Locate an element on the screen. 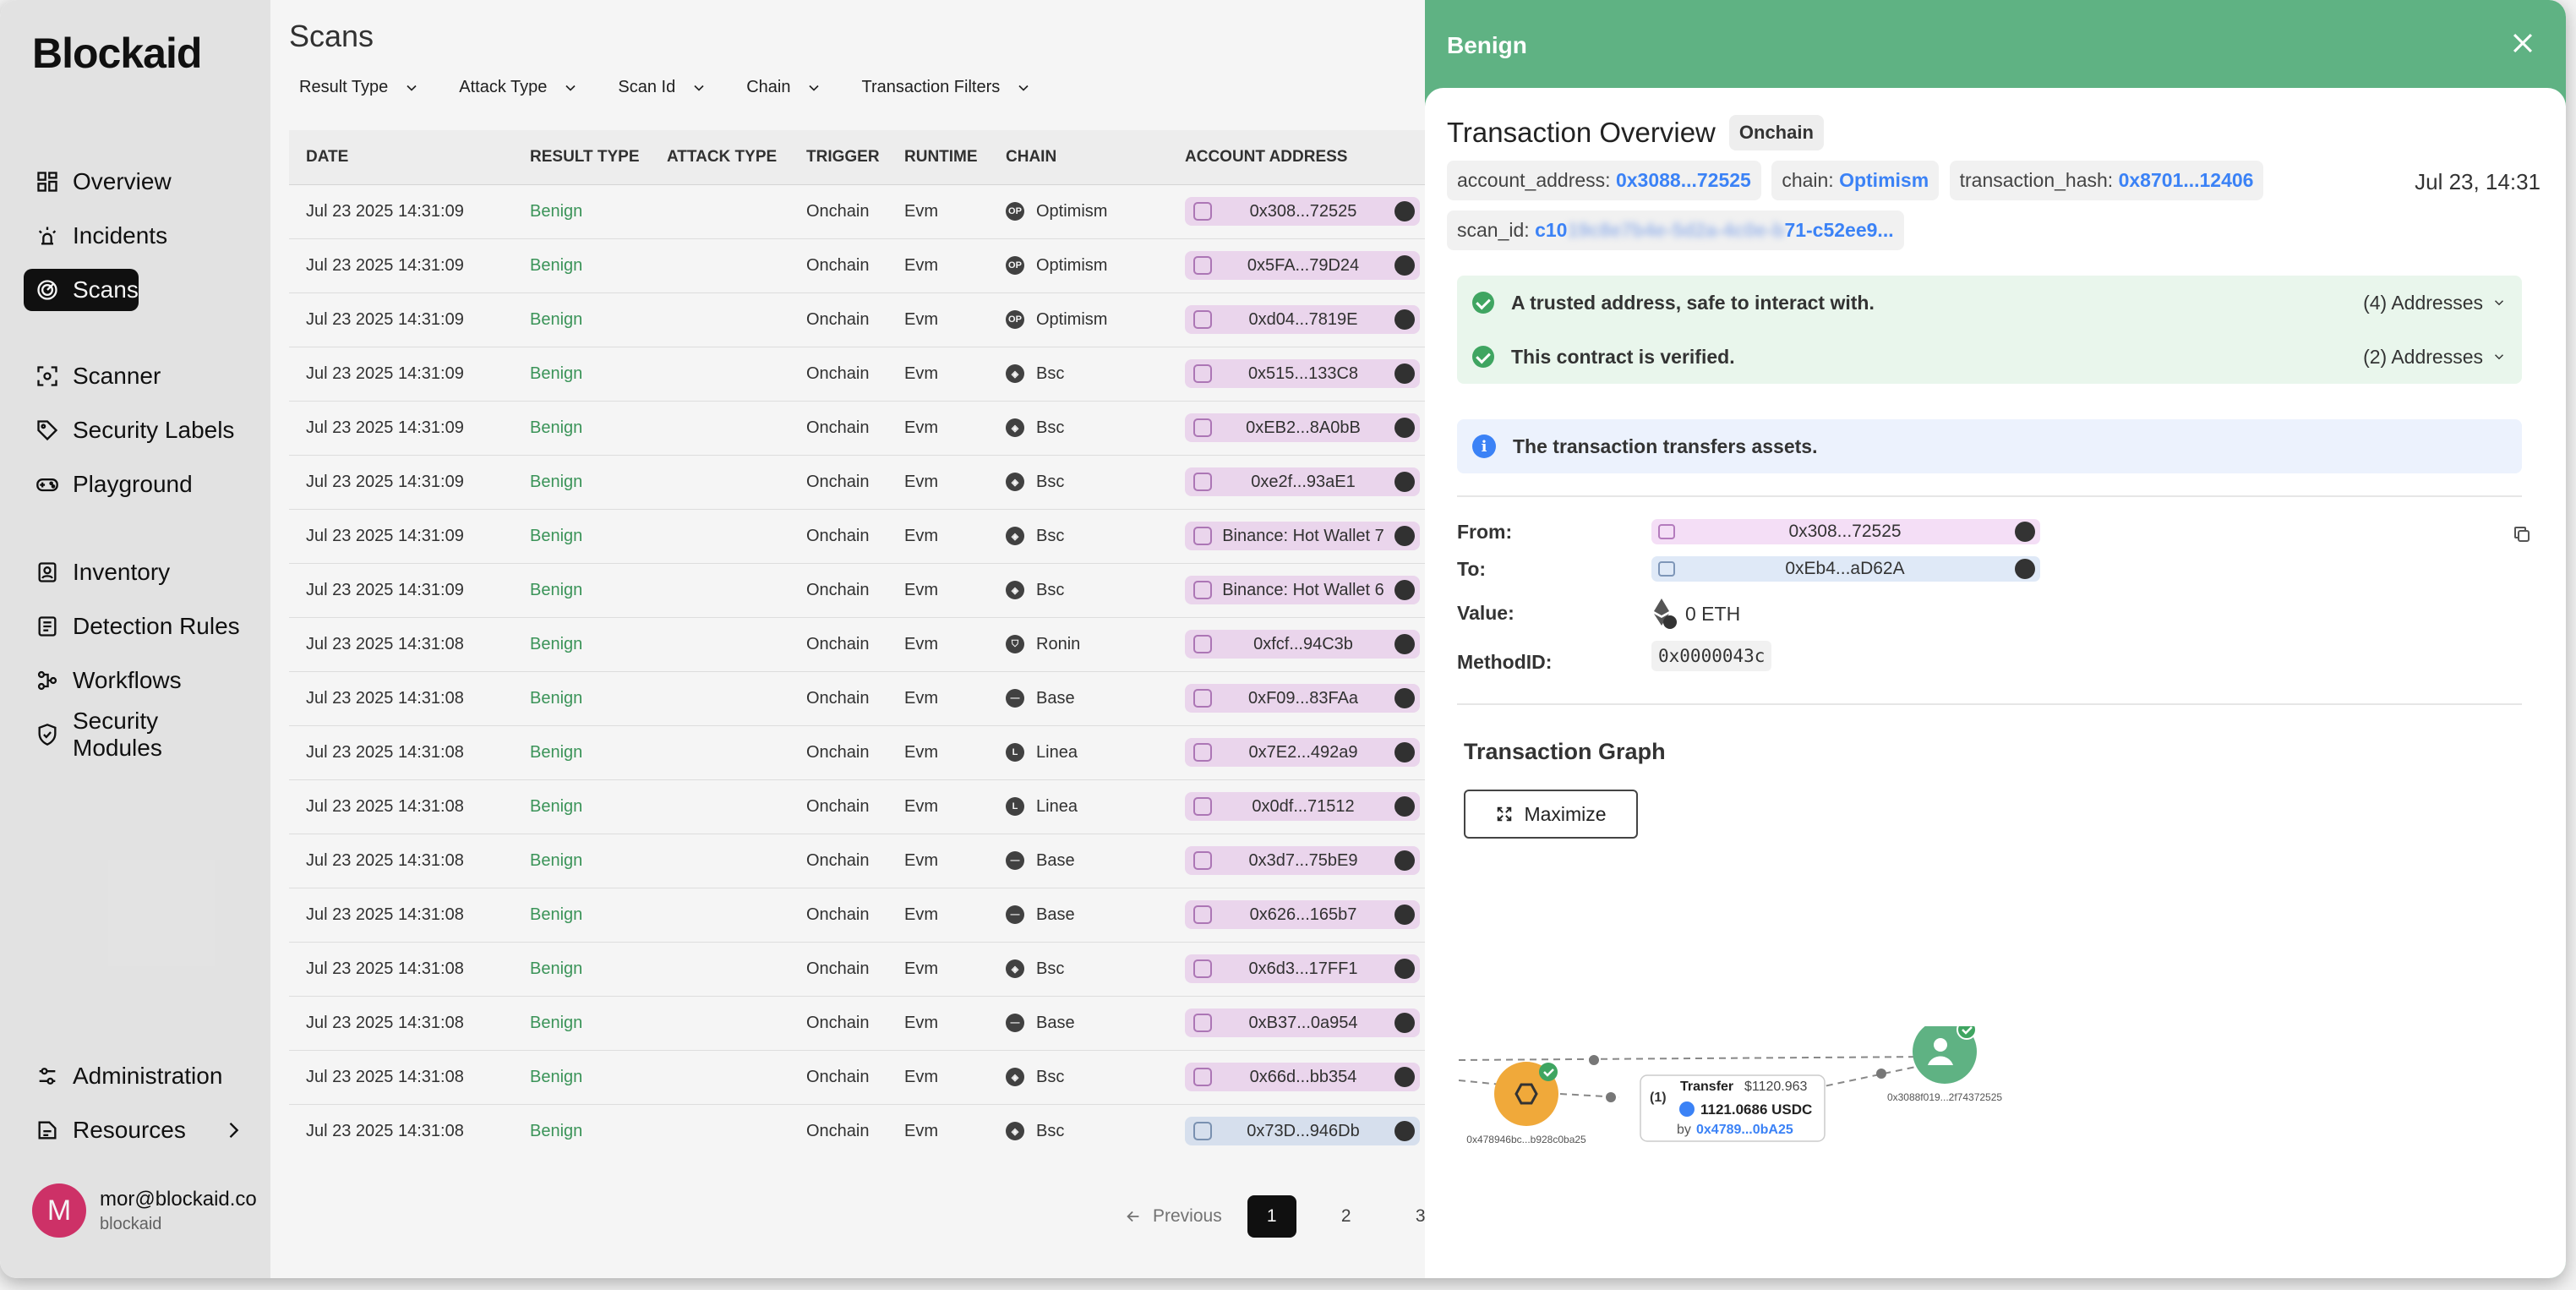  account-address-cell: 0xB37...0a954 is located at coordinates (1307, 1023).